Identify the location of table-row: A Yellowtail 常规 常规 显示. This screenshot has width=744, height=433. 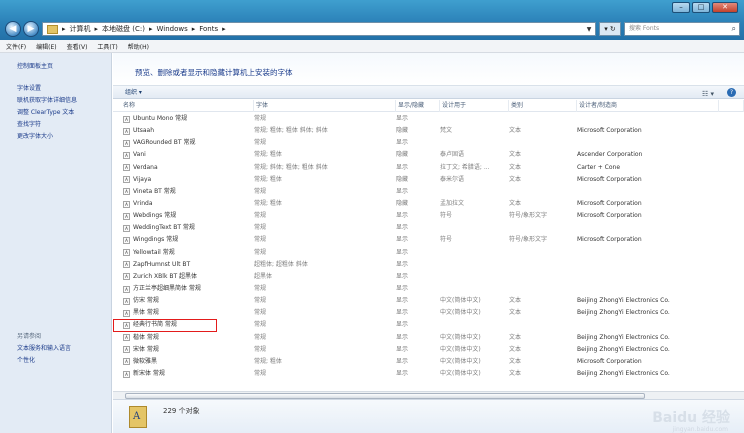
(428, 253).